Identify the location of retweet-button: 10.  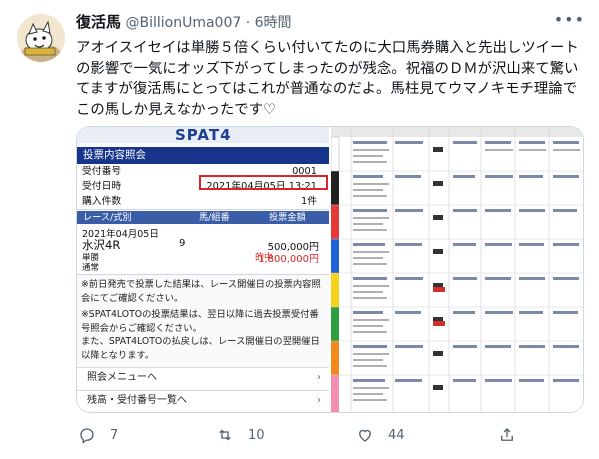
(240, 435).